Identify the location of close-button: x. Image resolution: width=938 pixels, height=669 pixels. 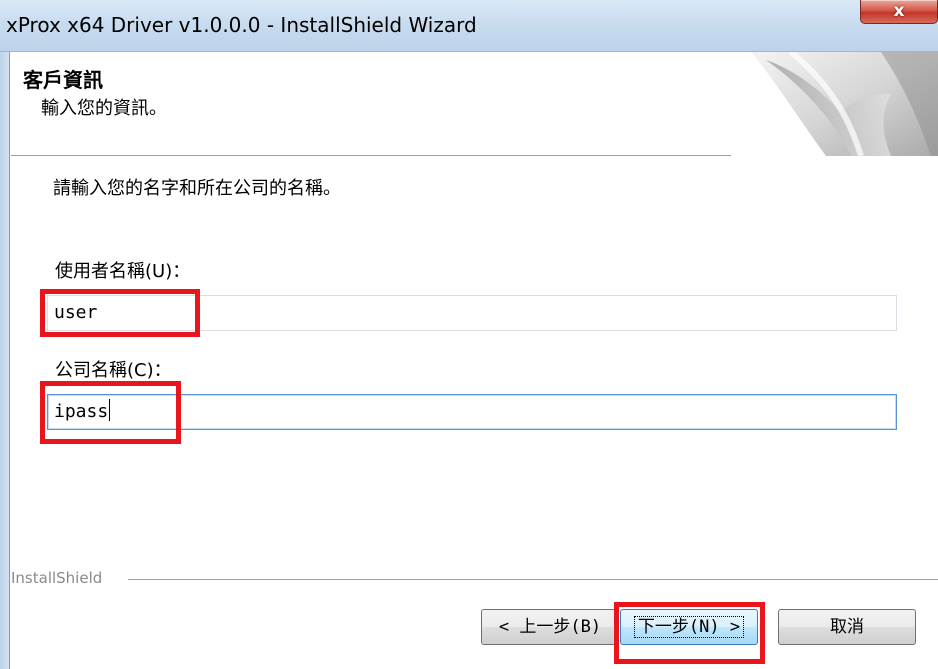
(899, 12).